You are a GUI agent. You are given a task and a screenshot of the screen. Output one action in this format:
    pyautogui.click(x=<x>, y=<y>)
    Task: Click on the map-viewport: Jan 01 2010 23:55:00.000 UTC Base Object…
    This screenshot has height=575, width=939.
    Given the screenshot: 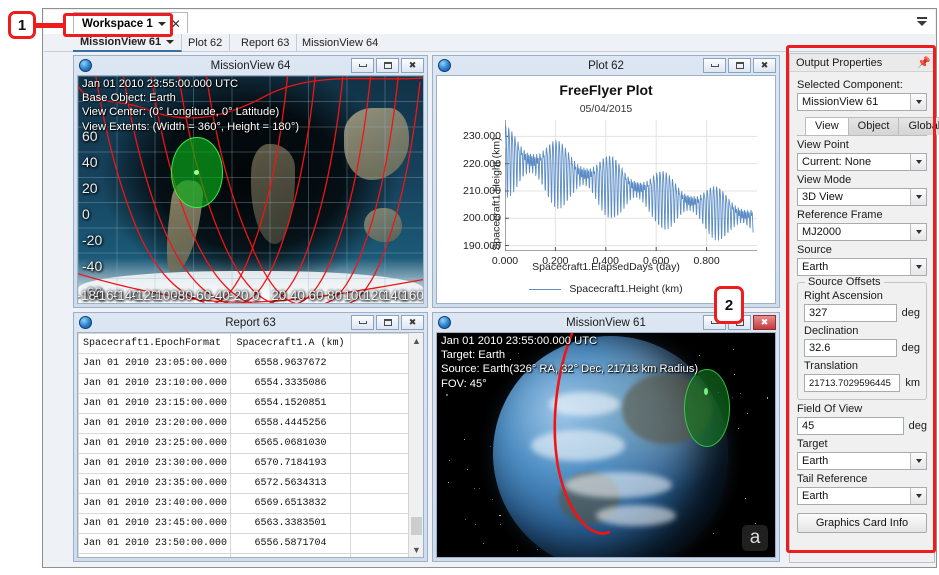 What is the action you would take?
    pyautogui.click(x=250, y=189)
    